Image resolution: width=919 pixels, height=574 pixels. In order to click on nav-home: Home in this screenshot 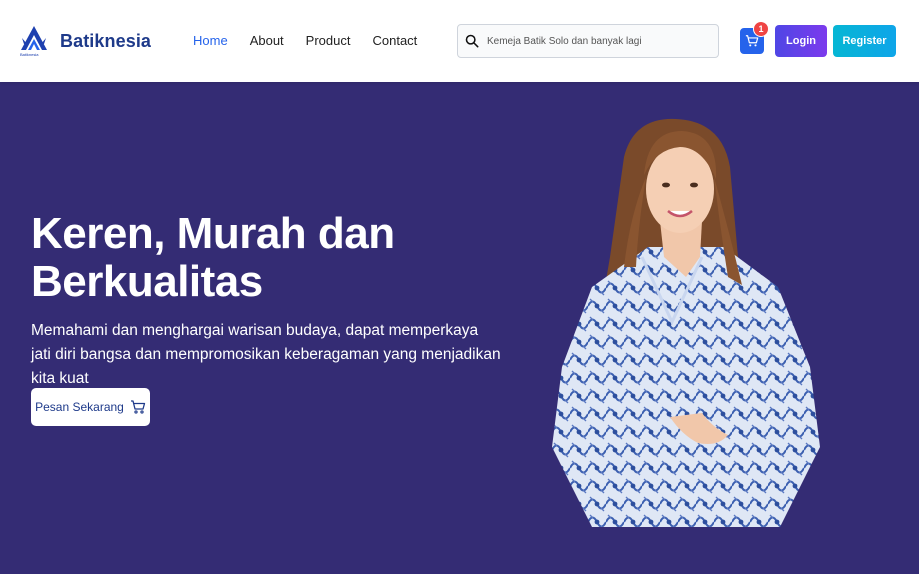, I will do `click(210, 40)`.